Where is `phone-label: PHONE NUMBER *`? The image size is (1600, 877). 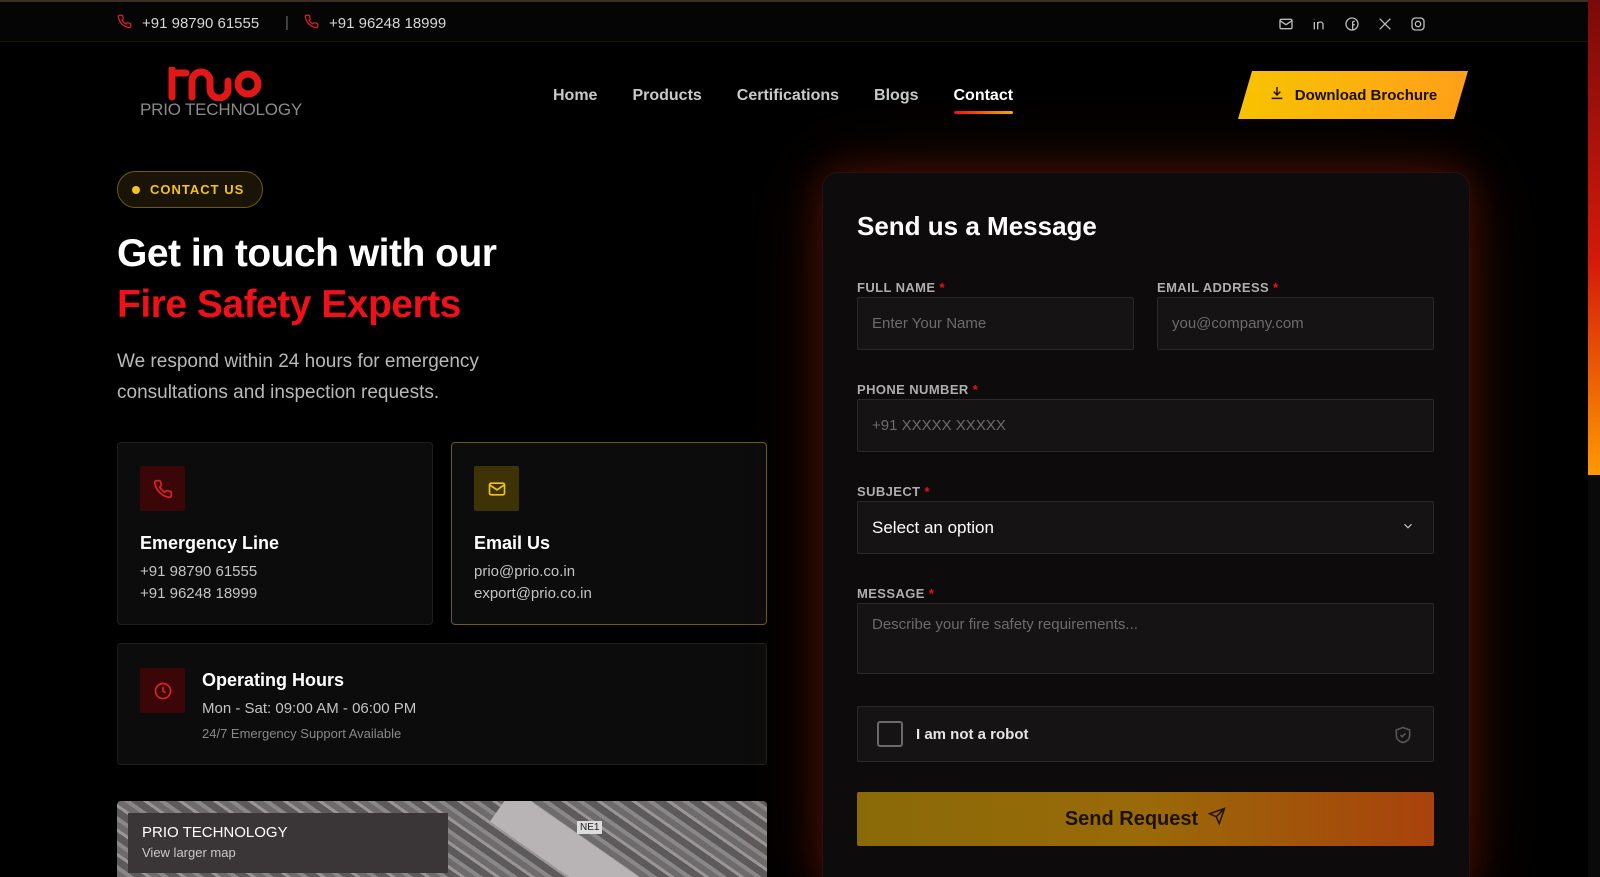
phone-label: PHONE NUMBER * is located at coordinates (917, 389).